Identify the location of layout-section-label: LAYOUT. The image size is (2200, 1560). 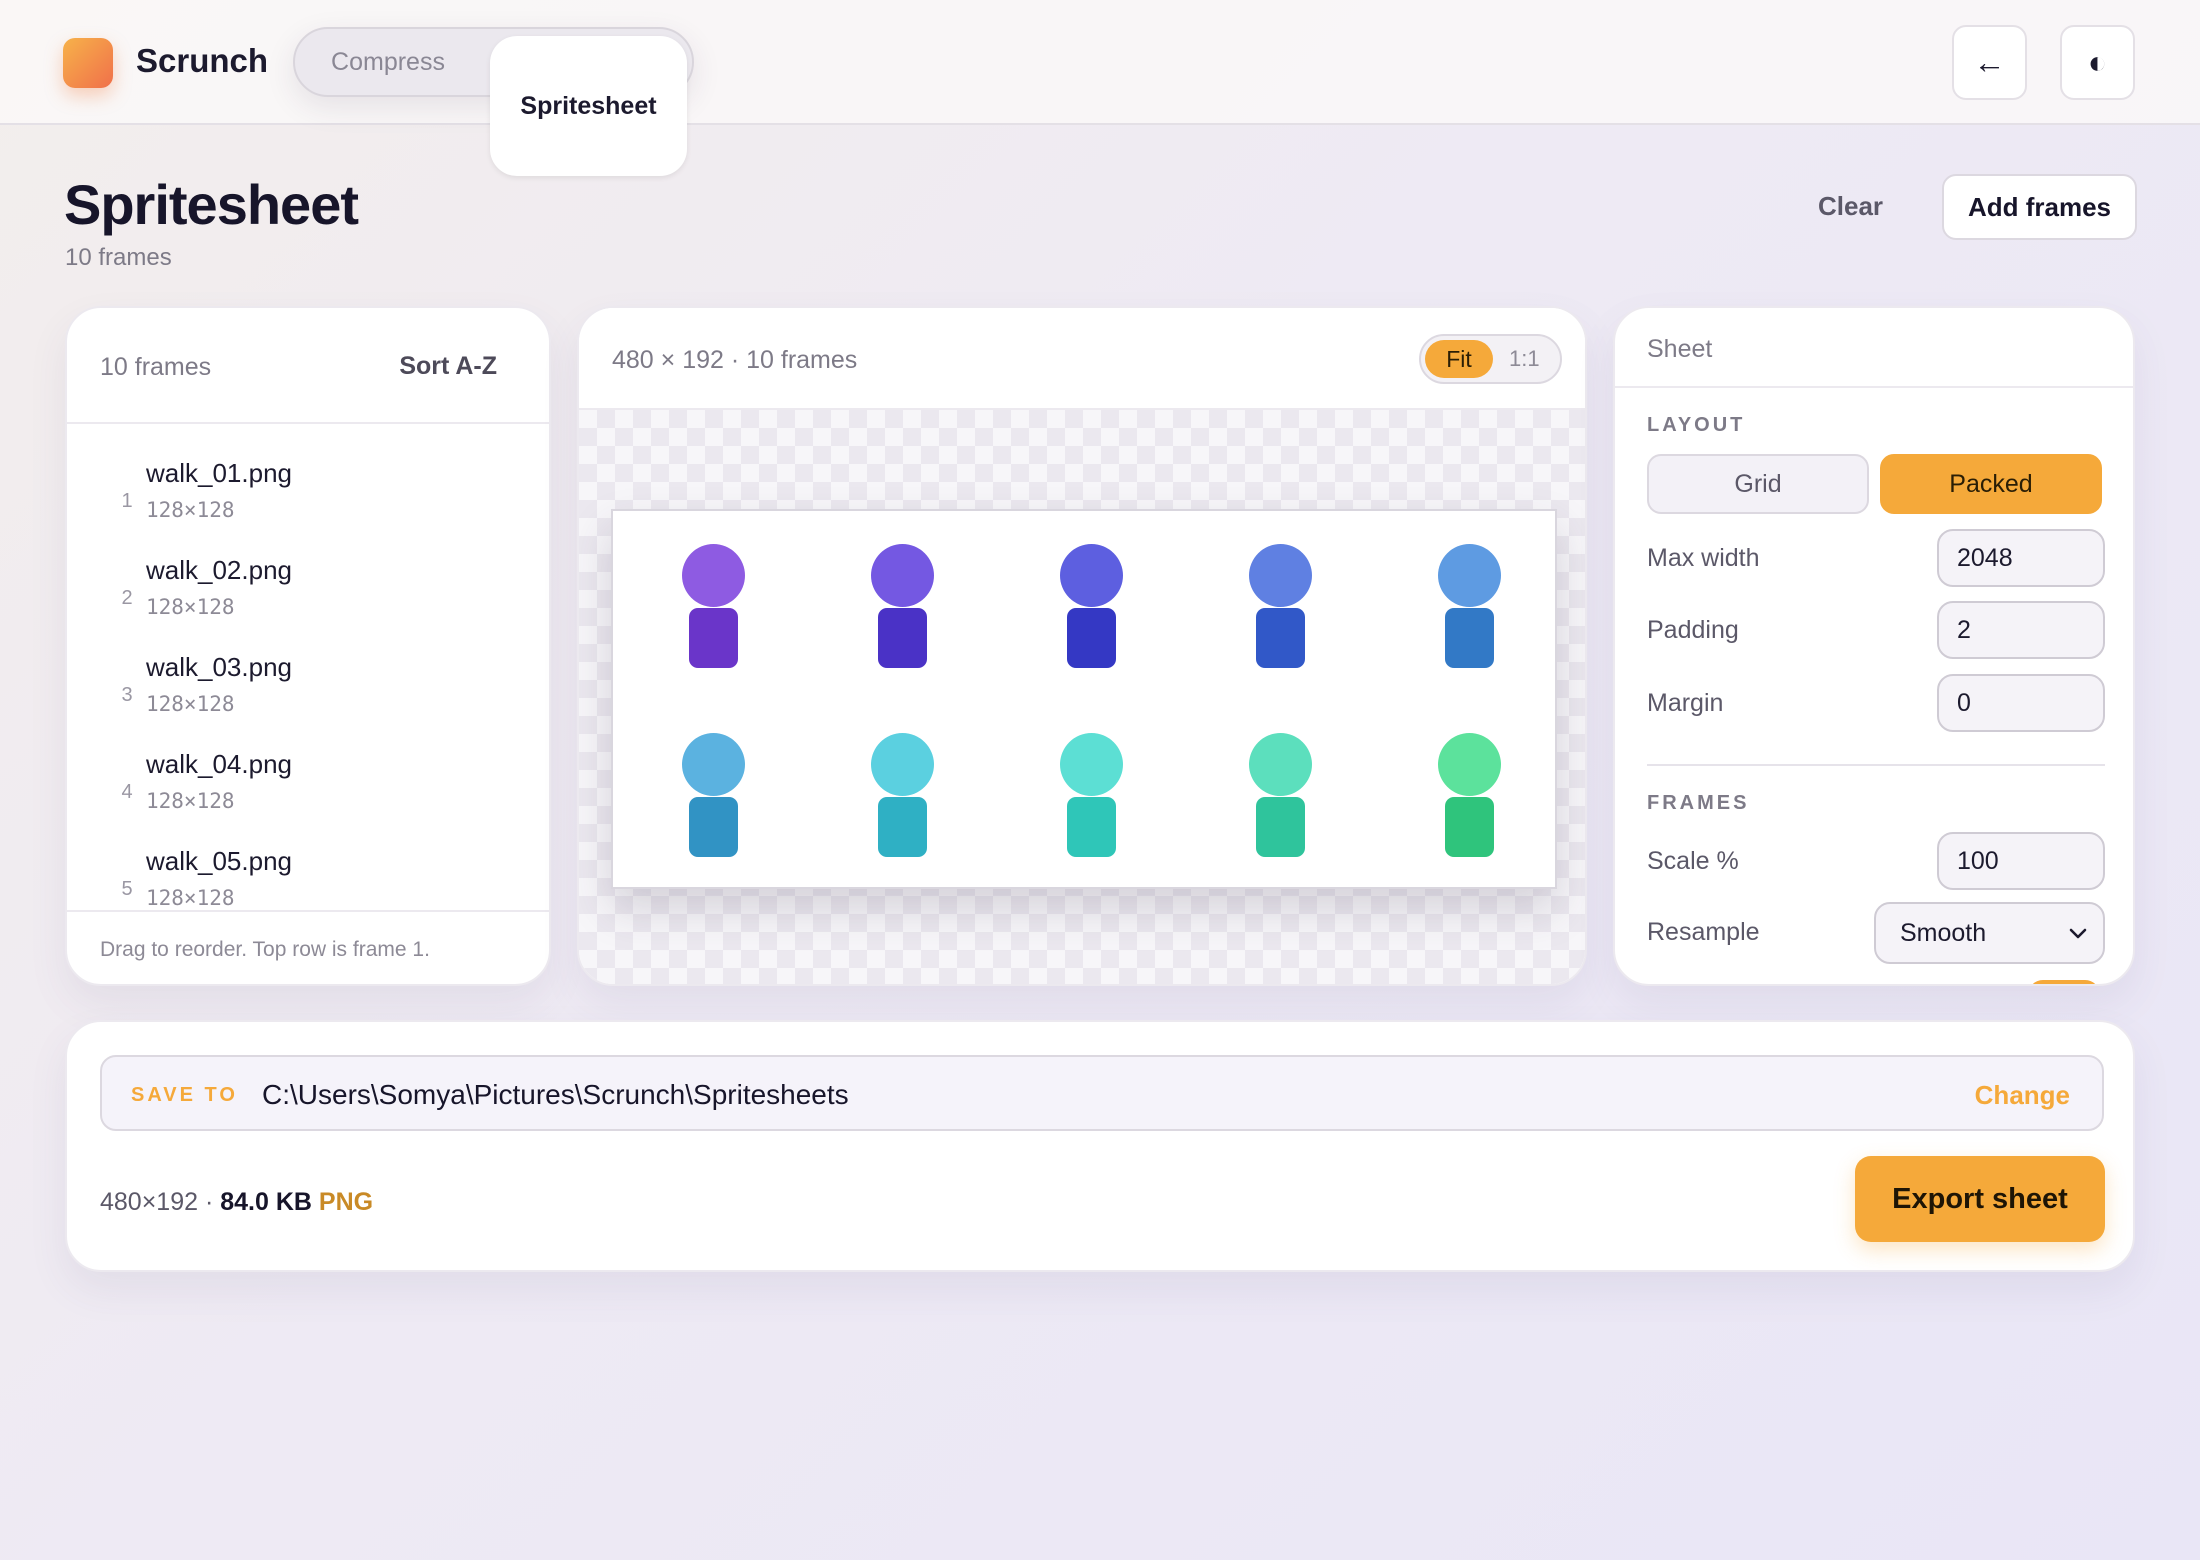
(1696, 425).